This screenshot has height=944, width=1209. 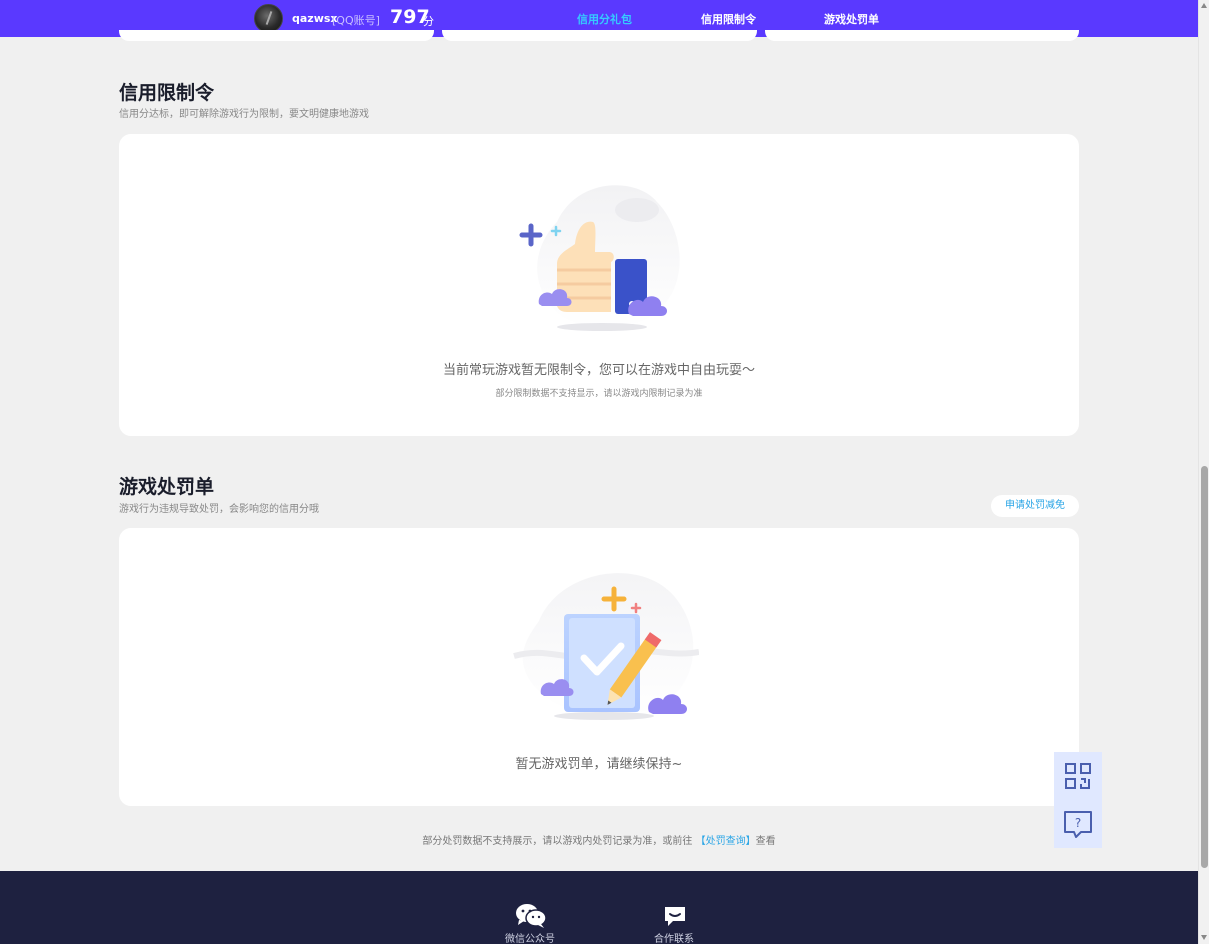 What do you see at coordinates (1204, 667) in the screenshot?
I see `scrollbar-thumb` at bounding box center [1204, 667].